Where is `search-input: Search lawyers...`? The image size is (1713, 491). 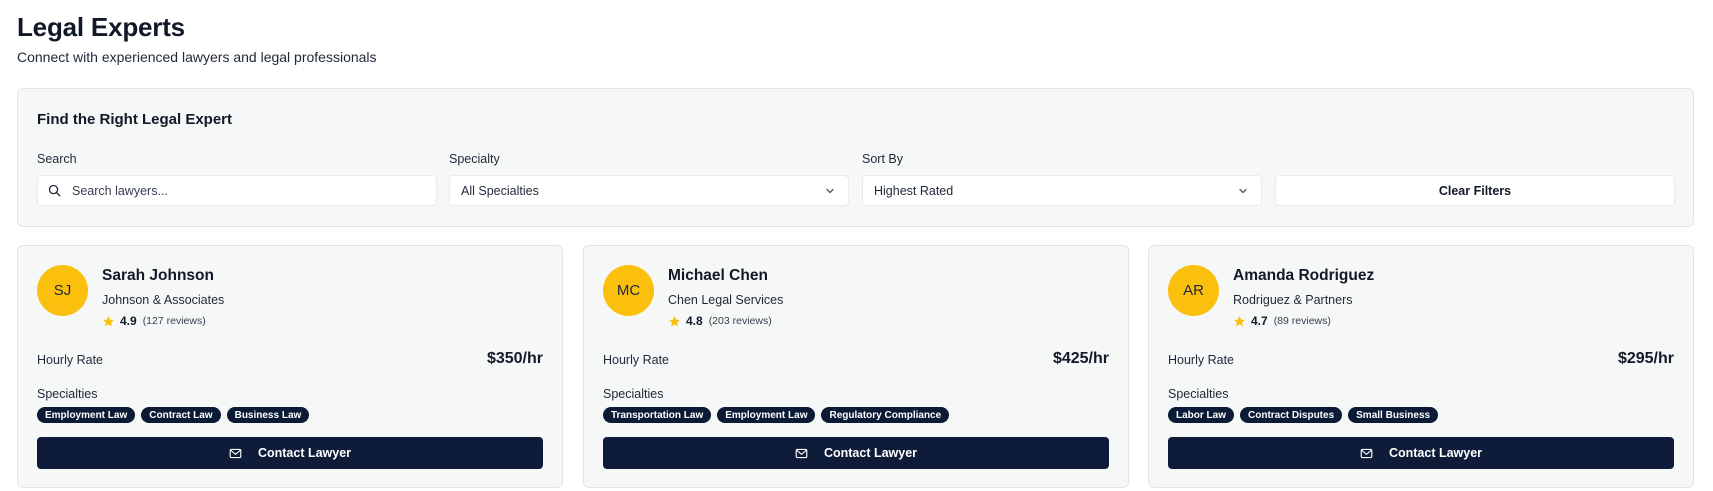 search-input: Search lawyers... is located at coordinates (237, 190).